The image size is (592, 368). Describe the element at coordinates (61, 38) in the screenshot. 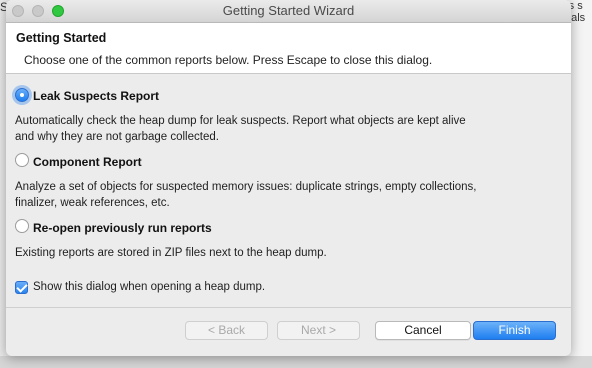

I see `page-title: Getting Started` at that location.